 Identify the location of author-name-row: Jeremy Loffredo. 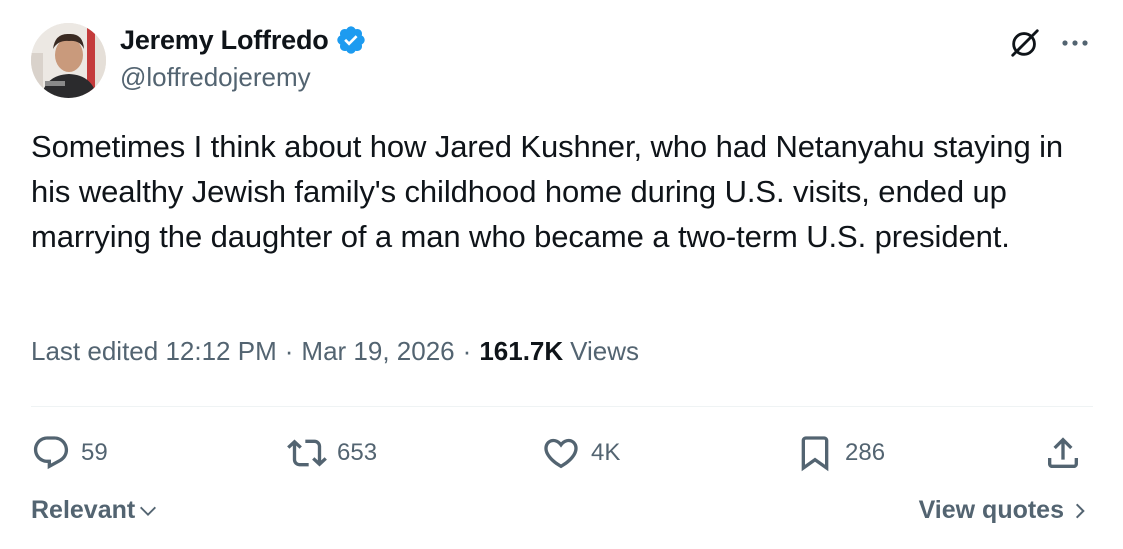
(243, 40).